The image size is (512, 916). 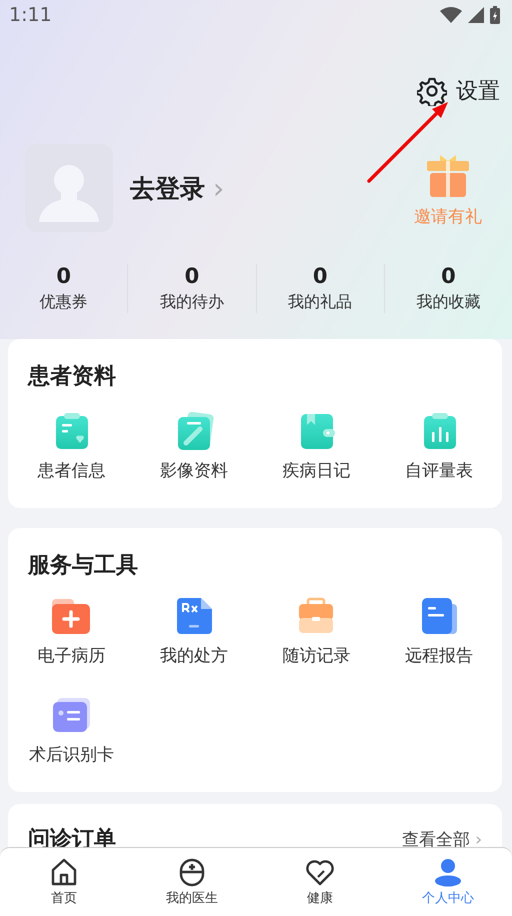 I want to click on tab: 健康, so click(x=320, y=882).